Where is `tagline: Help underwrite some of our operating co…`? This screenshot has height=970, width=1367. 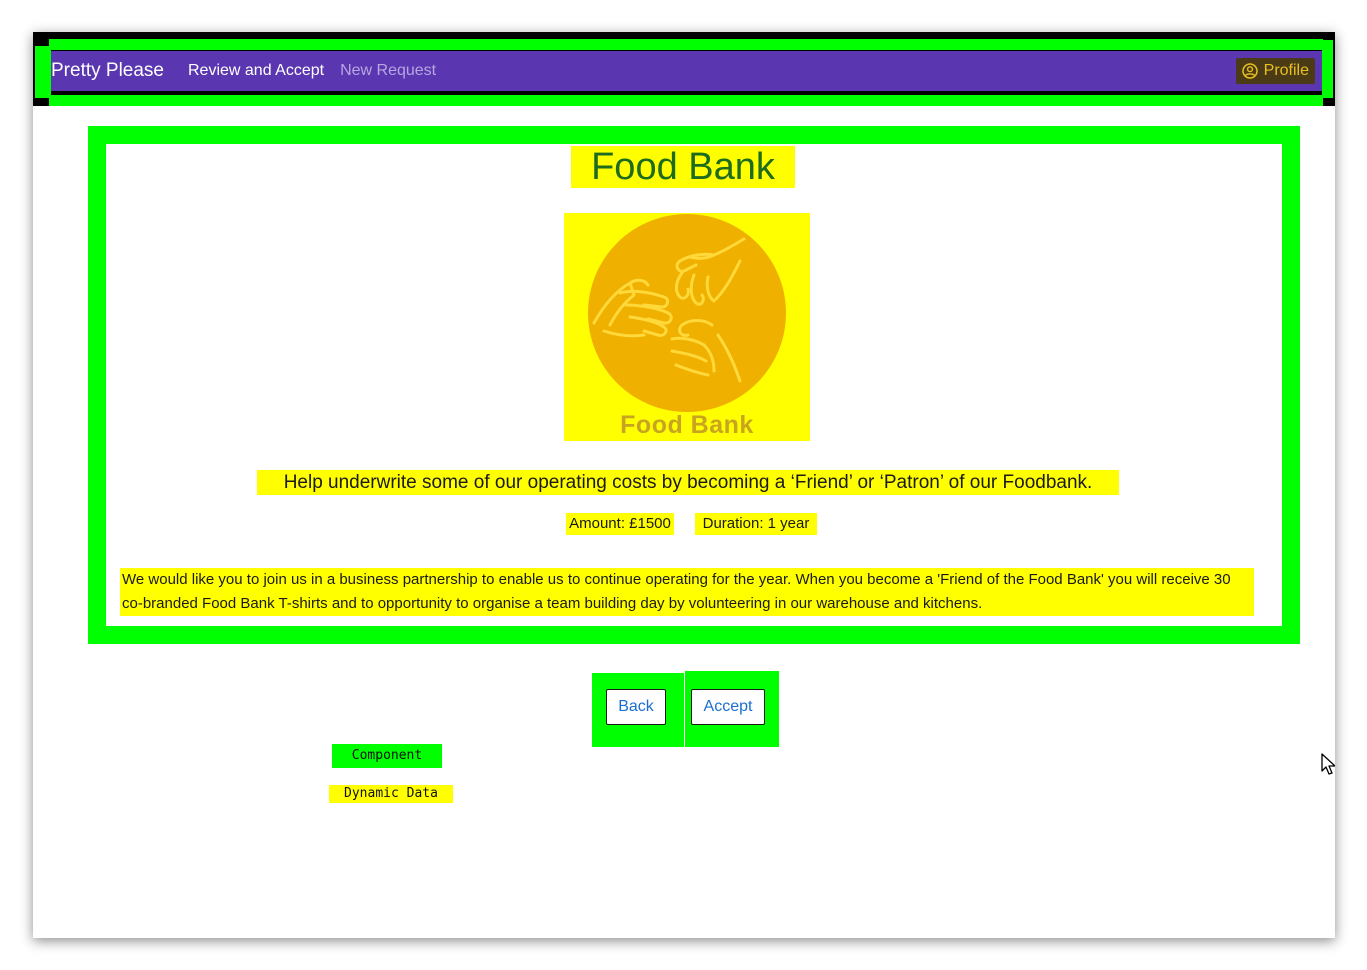
tagline: Help underwrite some of our operating co… is located at coordinates (688, 482).